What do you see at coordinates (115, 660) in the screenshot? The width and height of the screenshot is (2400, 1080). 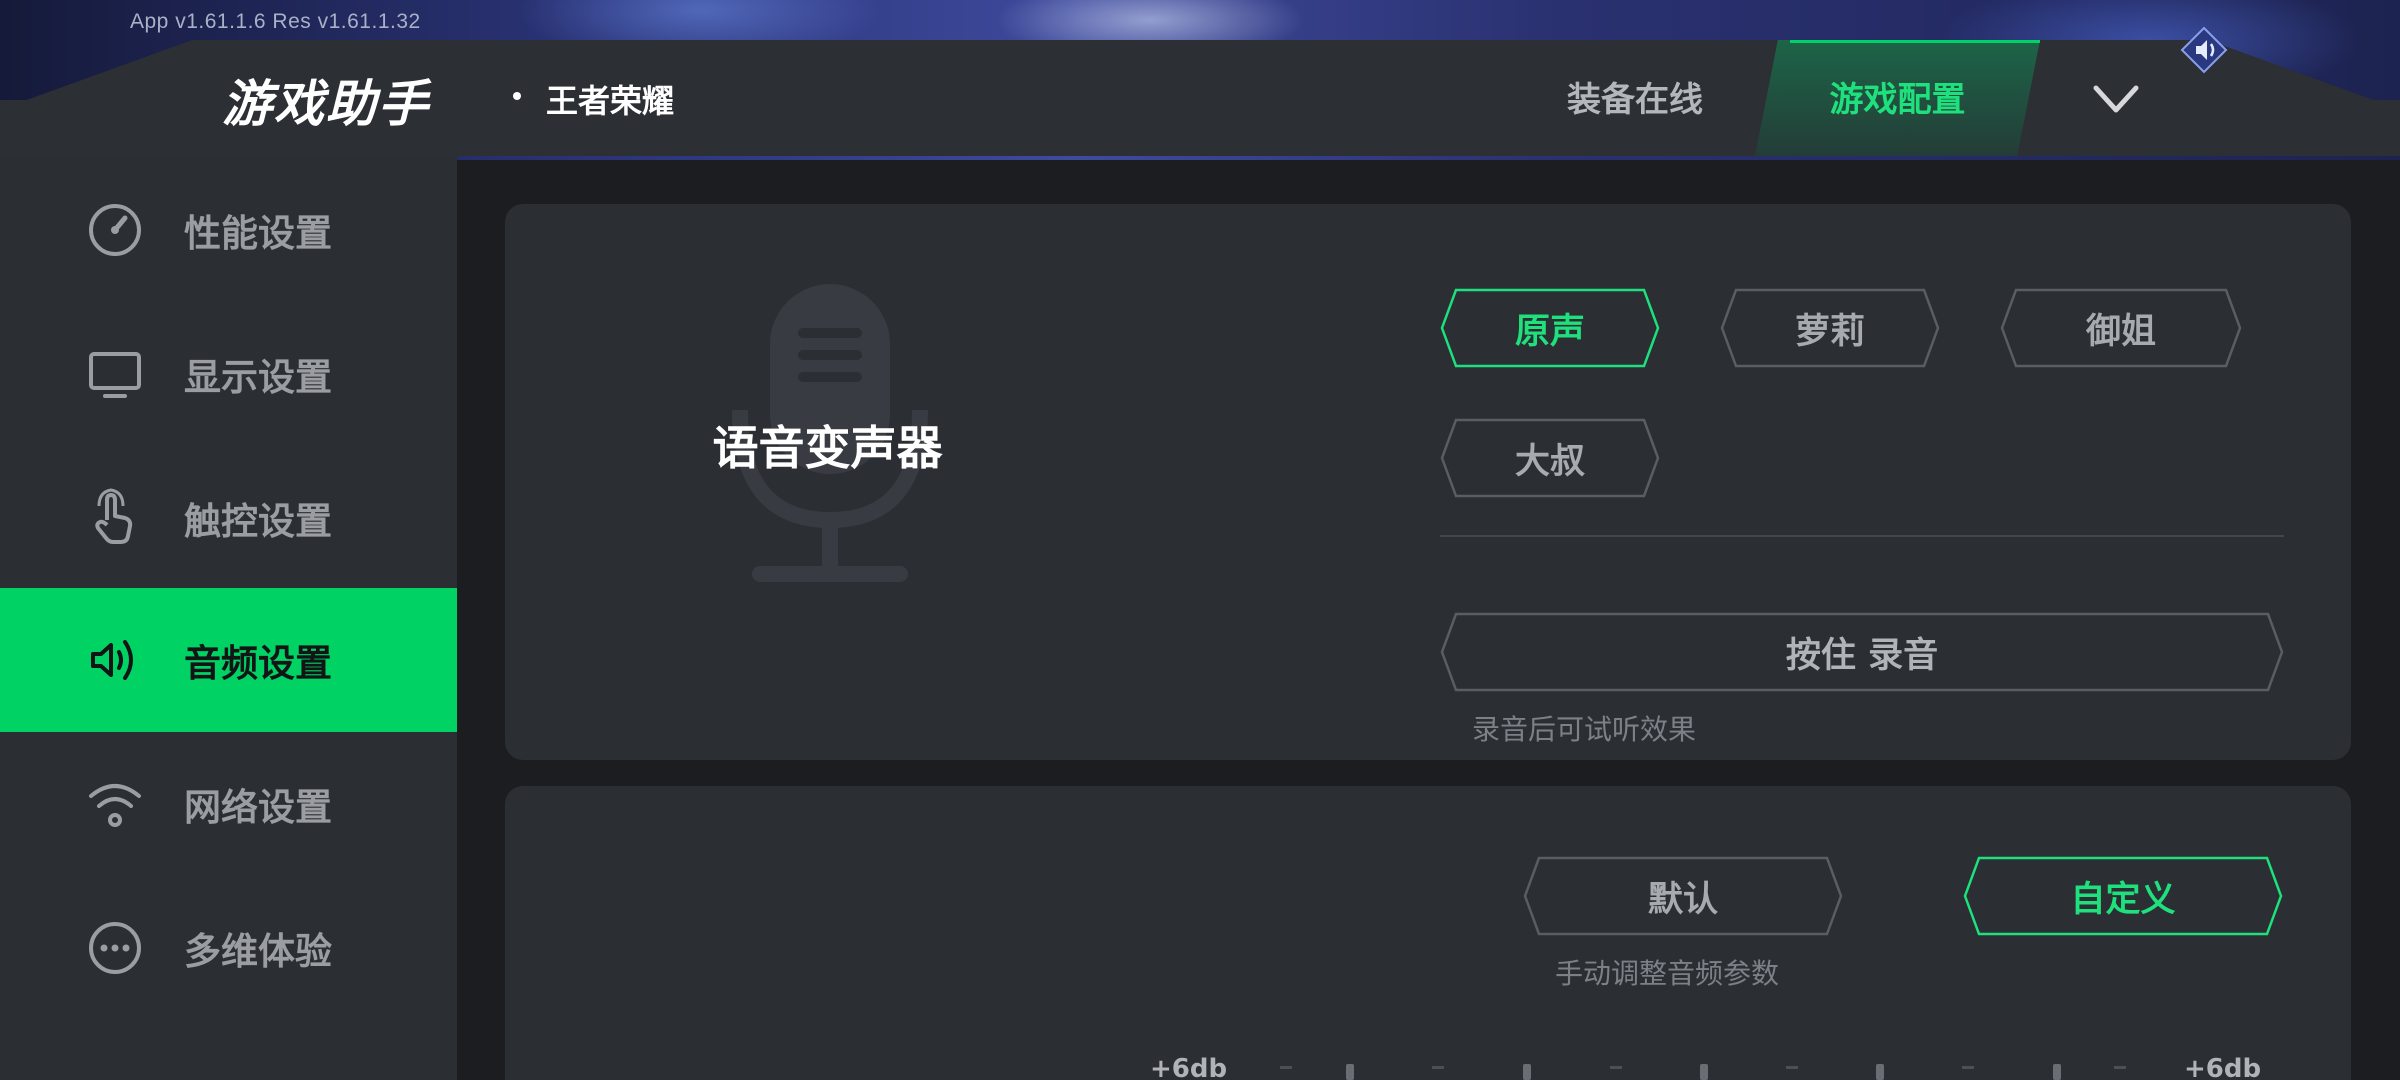 I see `speaker-icon` at bounding box center [115, 660].